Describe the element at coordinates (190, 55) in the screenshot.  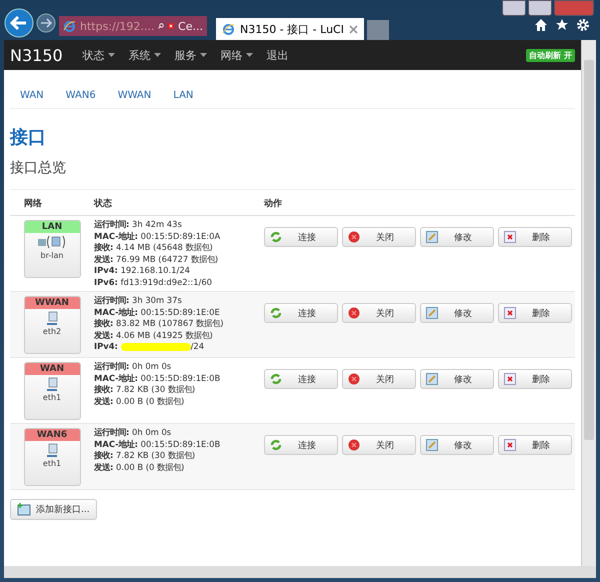
I see `nav-menu: 服务` at that location.